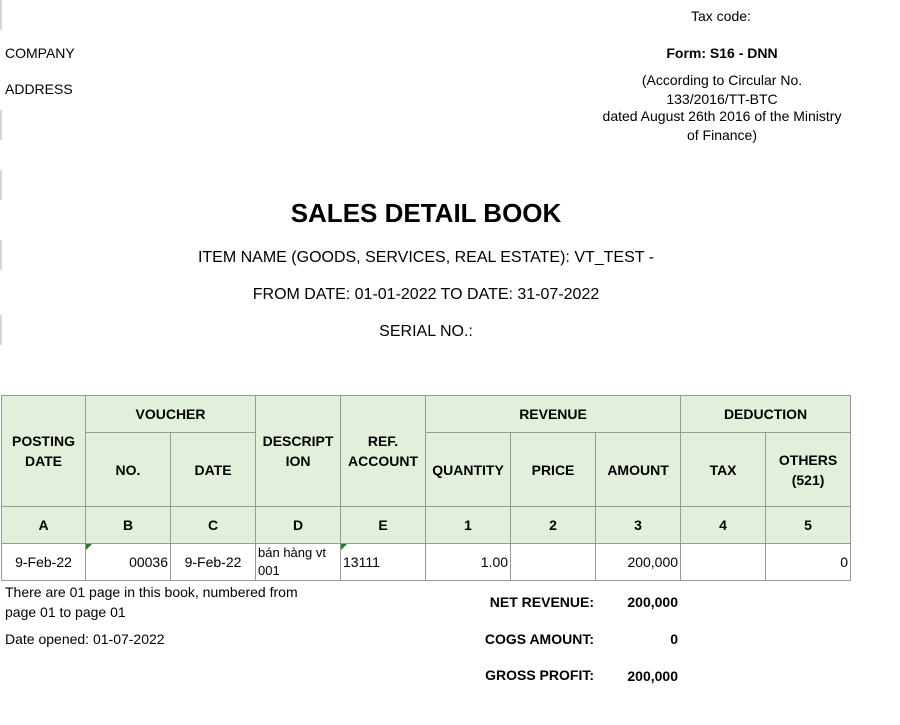 Image resolution: width=900 pixels, height=725 pixels. Describe the element at coordinates (721, 16) in the screenshot. I see `tax-code-label: Tax code:` at that location.